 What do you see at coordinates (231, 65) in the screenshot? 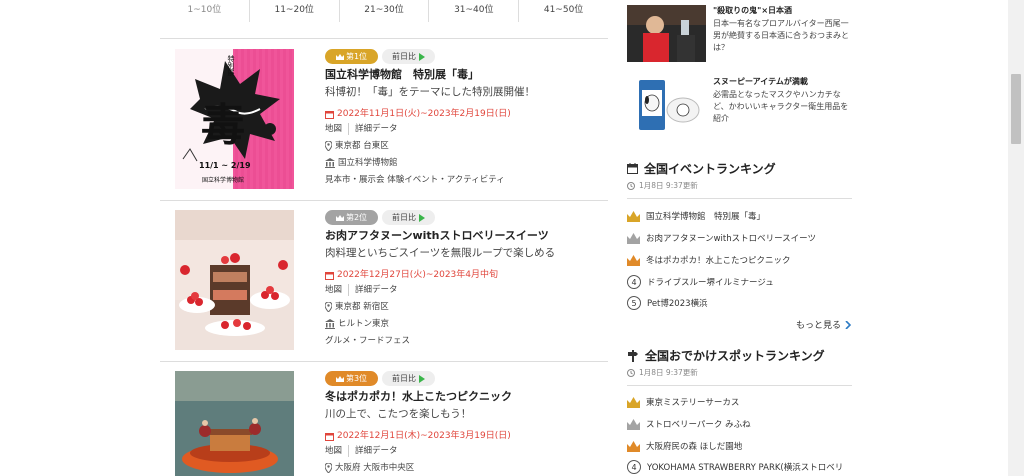
I see `poster-special-label: 特別展` at bounding box center [231, 65].